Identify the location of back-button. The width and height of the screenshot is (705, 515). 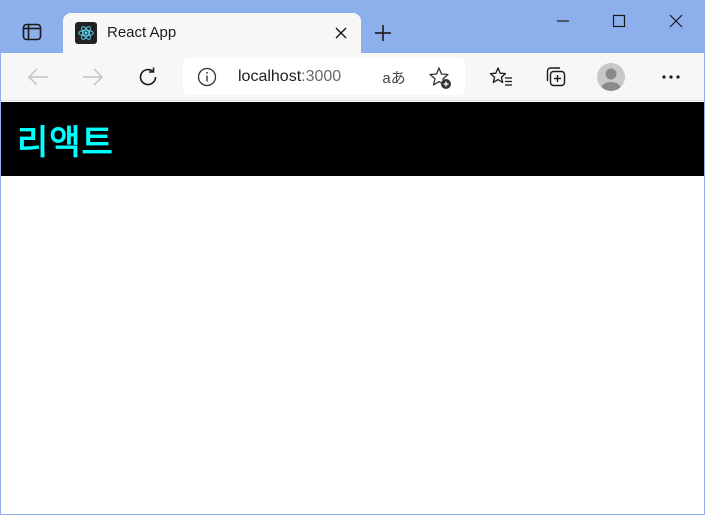
(38, 77).